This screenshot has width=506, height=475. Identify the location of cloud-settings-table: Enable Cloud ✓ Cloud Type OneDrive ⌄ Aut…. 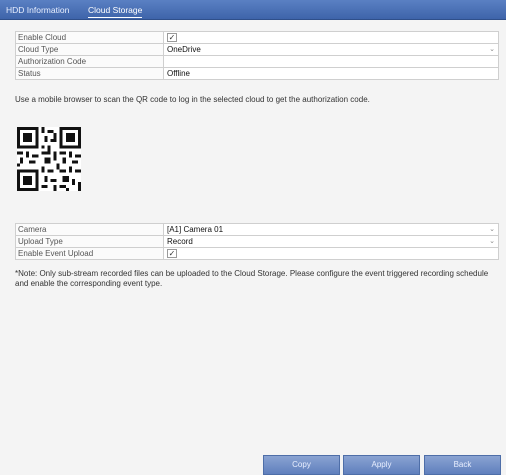
(257, 55).